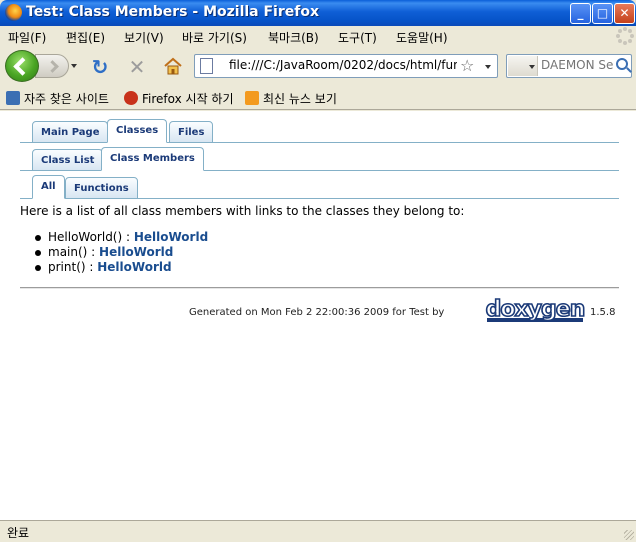 The height and width of the screenshot is (542, 636). Describe the element at coordinates (357, 37) in the screenshot. I see `menu-tools: 도구(T)` at that location.